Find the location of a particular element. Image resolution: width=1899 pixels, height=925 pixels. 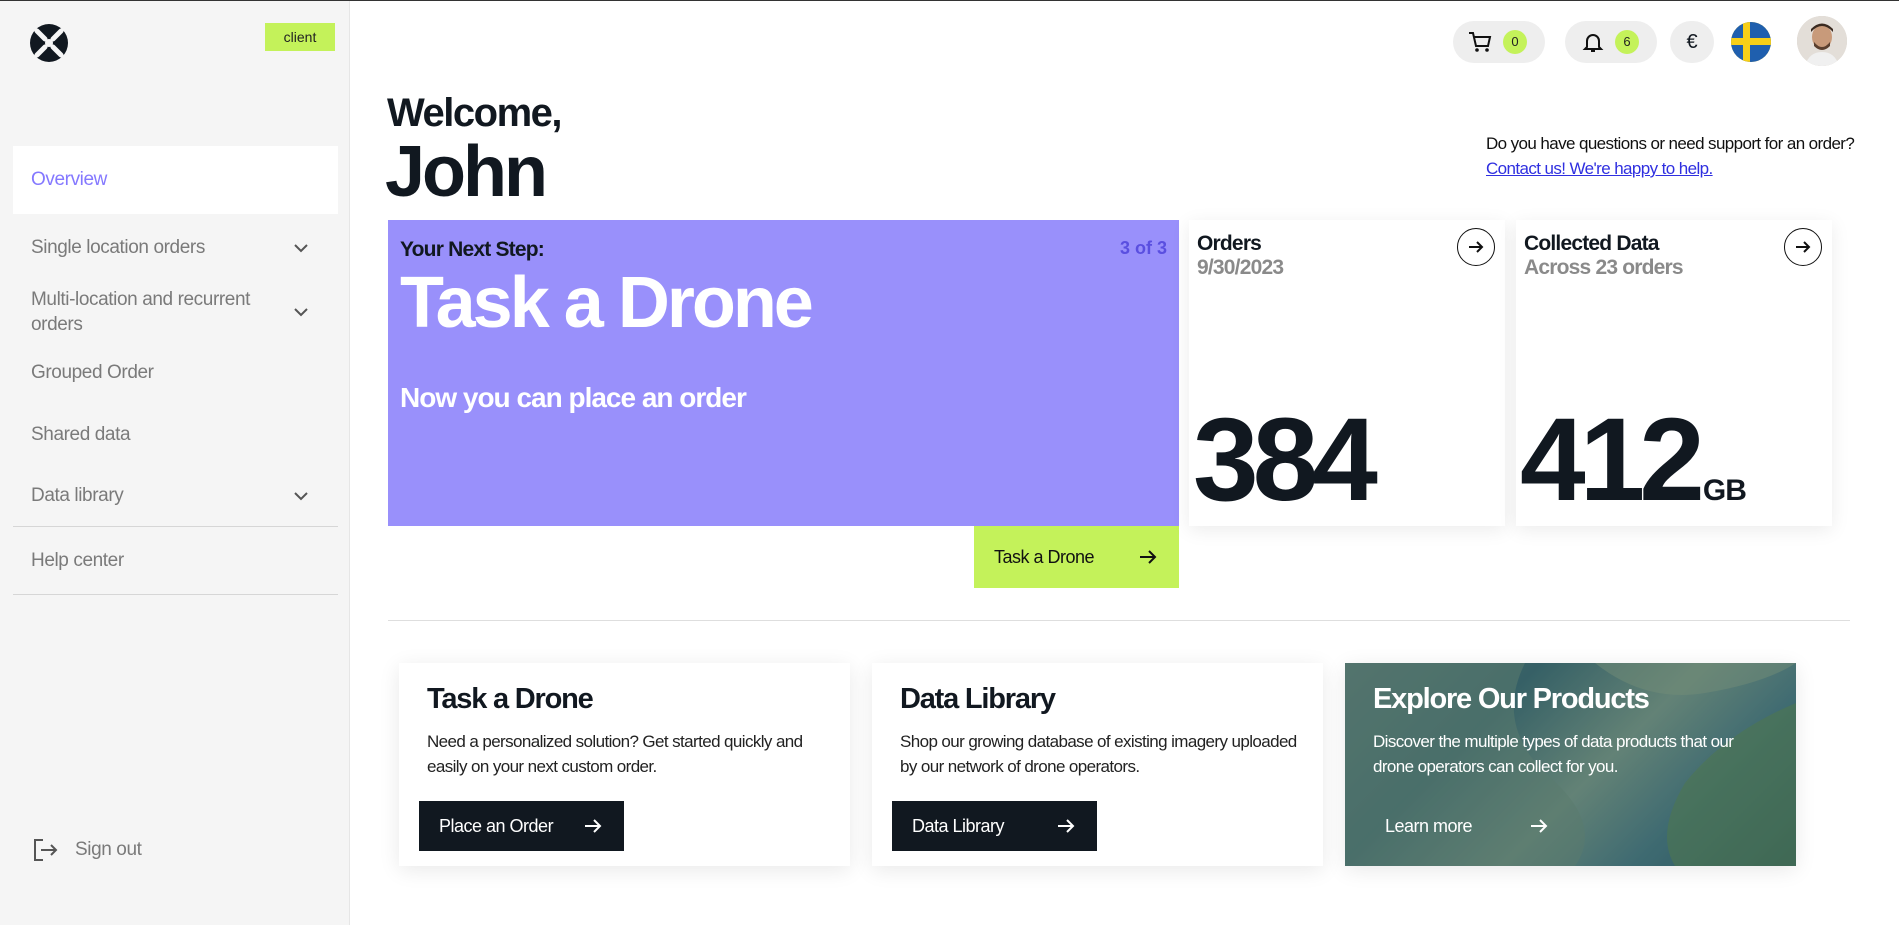

sidebar-item-label: Multi-location and recurrent orders is located at coordinates (141, 312).